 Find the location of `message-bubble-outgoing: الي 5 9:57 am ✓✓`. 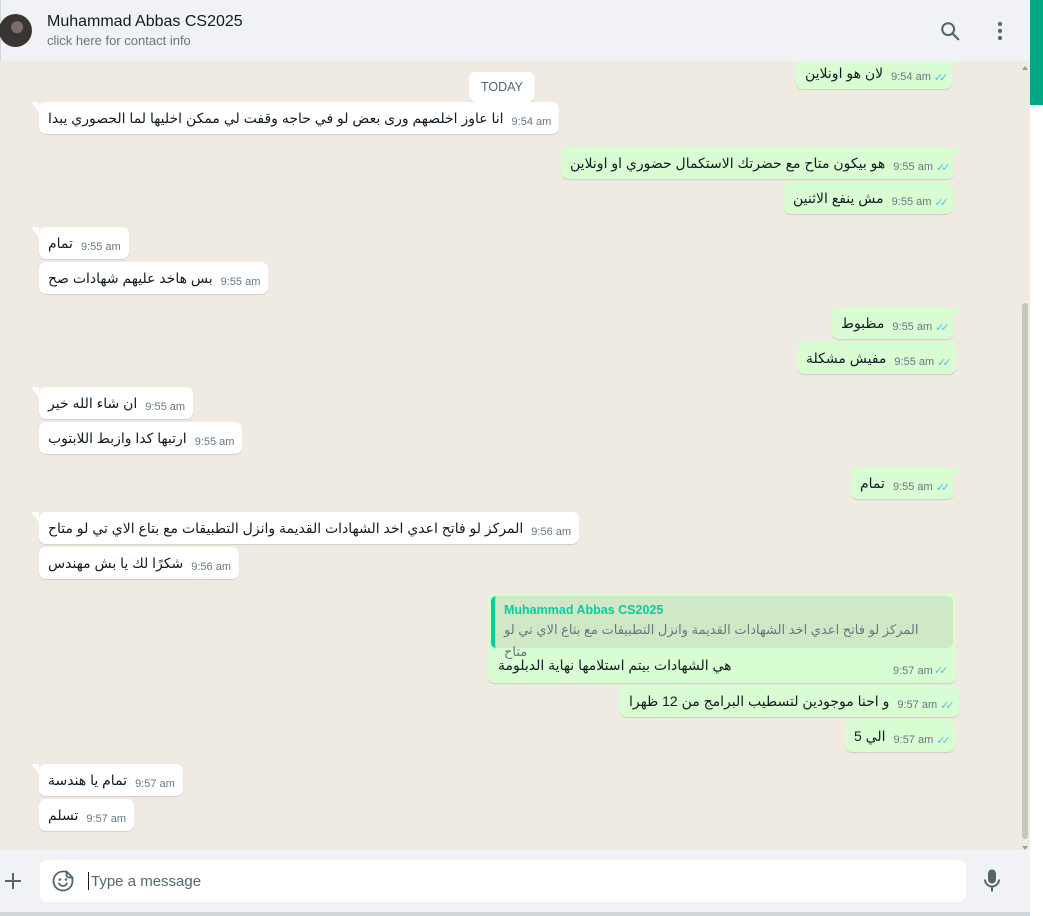

message-bubble-outgoing: الي 5 9:57 am ✓✓ is located at coordinates (900, 736).